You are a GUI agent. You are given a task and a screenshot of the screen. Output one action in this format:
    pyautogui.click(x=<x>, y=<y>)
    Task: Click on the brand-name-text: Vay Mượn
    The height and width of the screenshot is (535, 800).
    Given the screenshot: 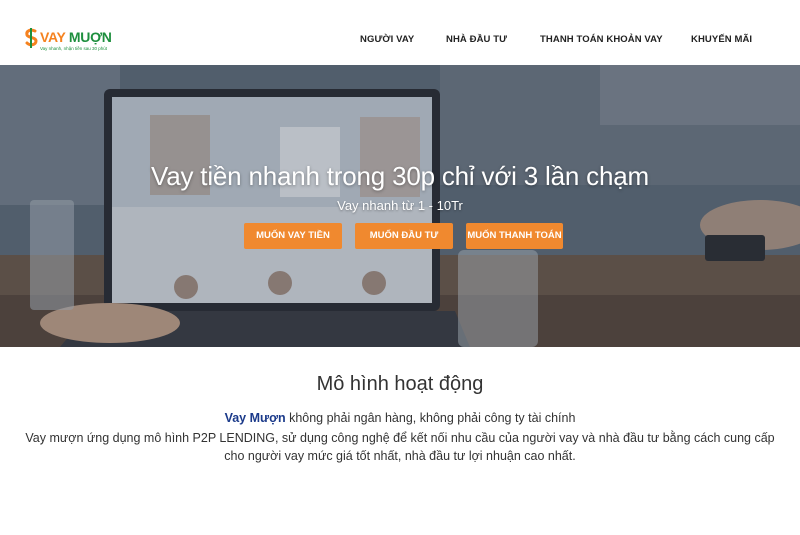 What is the action you would take?
    pyautogui.click(x=255, y=418)
    